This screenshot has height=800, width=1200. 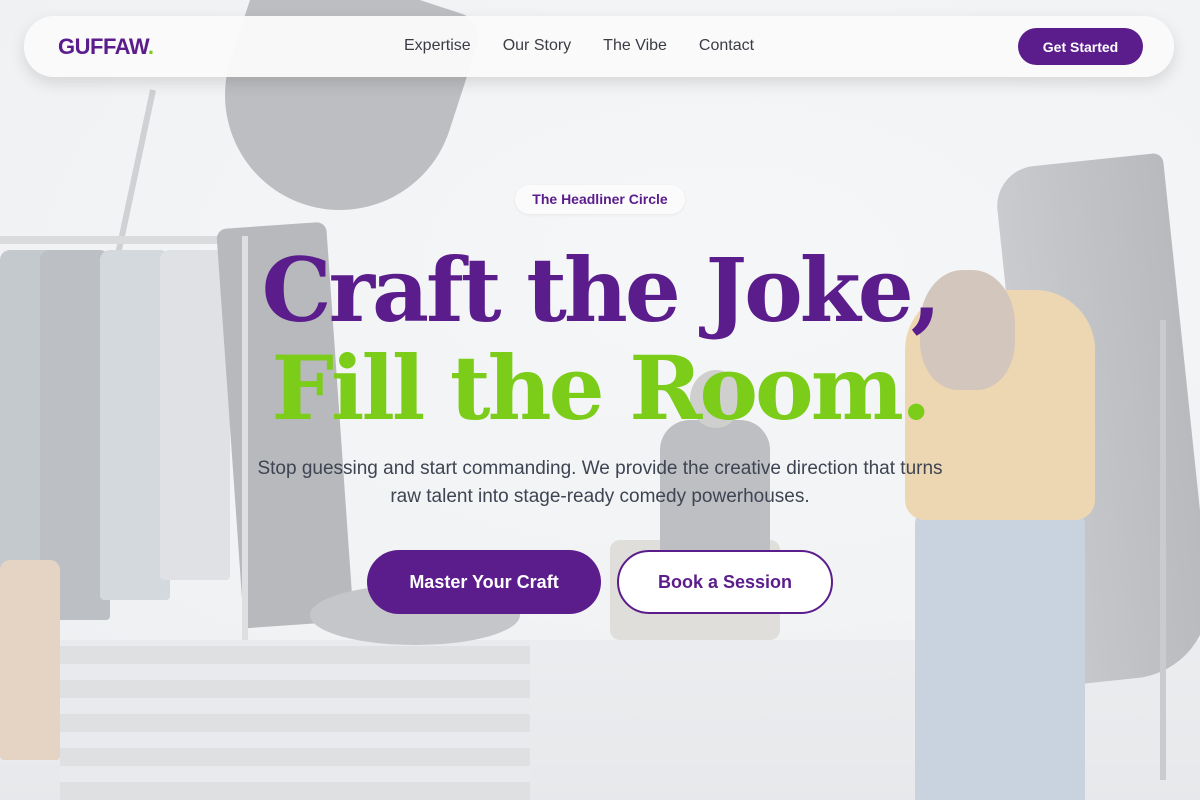 What do you see at coordinates (537, 46) in the screenshot?
I see `nav-link-our-story: Our Story` at bounding box center [537, 46].